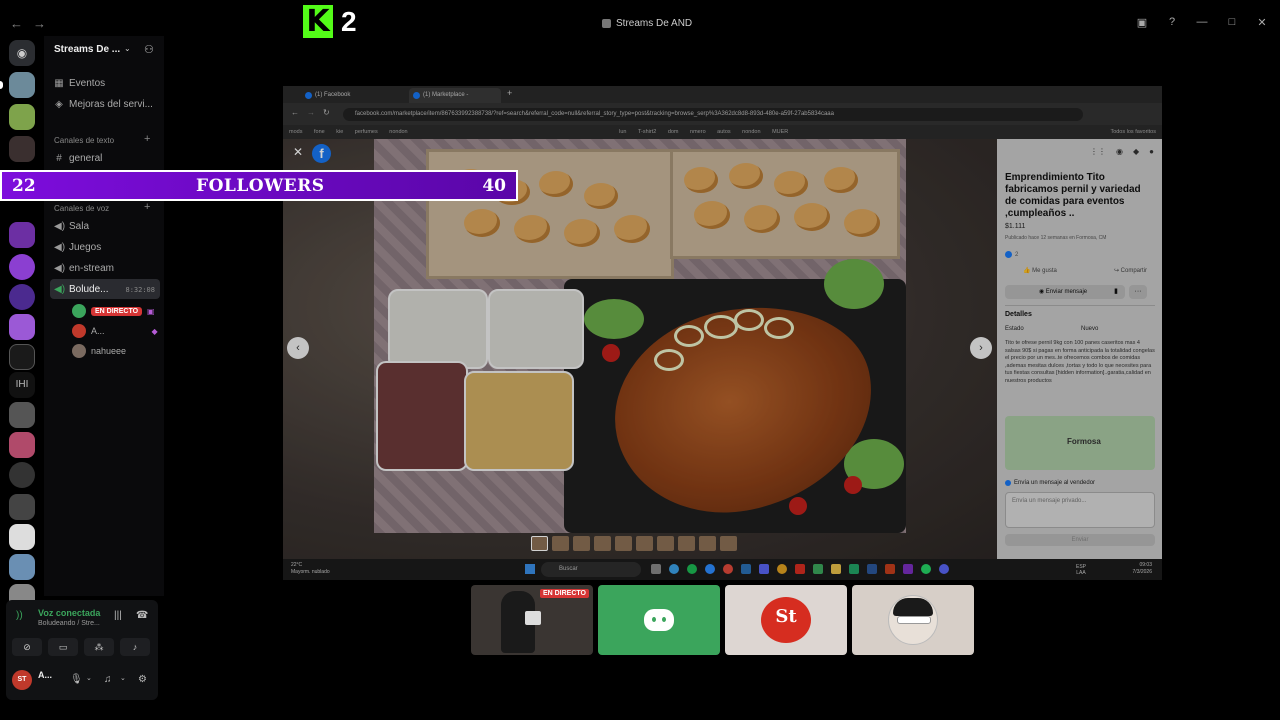  I want to click on sidebar-item-eventos: ▦ Eventos, so click(79, 83).